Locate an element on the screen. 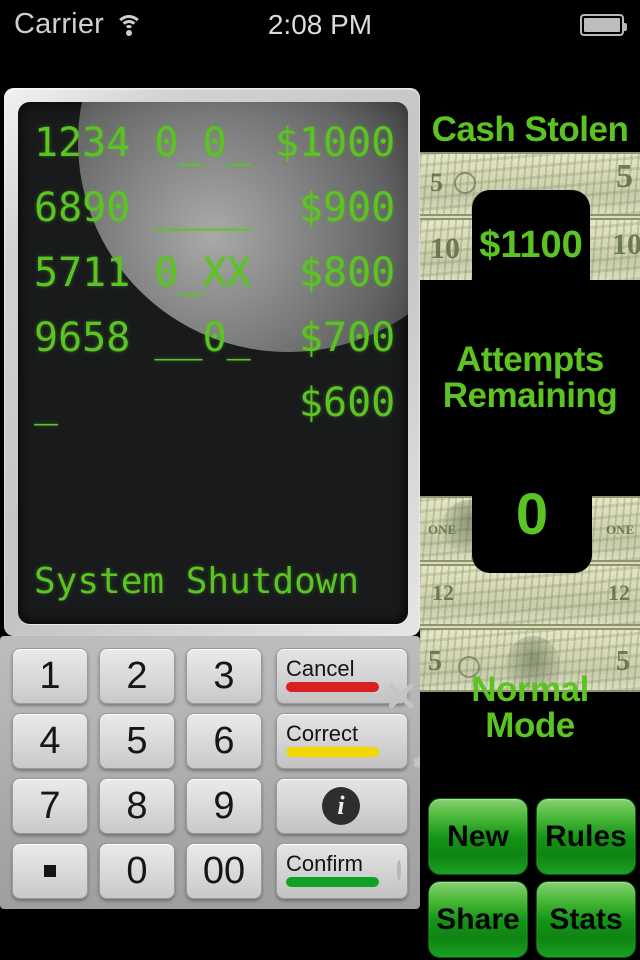 The image size is (640, 960). numeric-keys: 1 2 3 4 5 6 7 8 9 0 00 is located at coordinates (137, 773).